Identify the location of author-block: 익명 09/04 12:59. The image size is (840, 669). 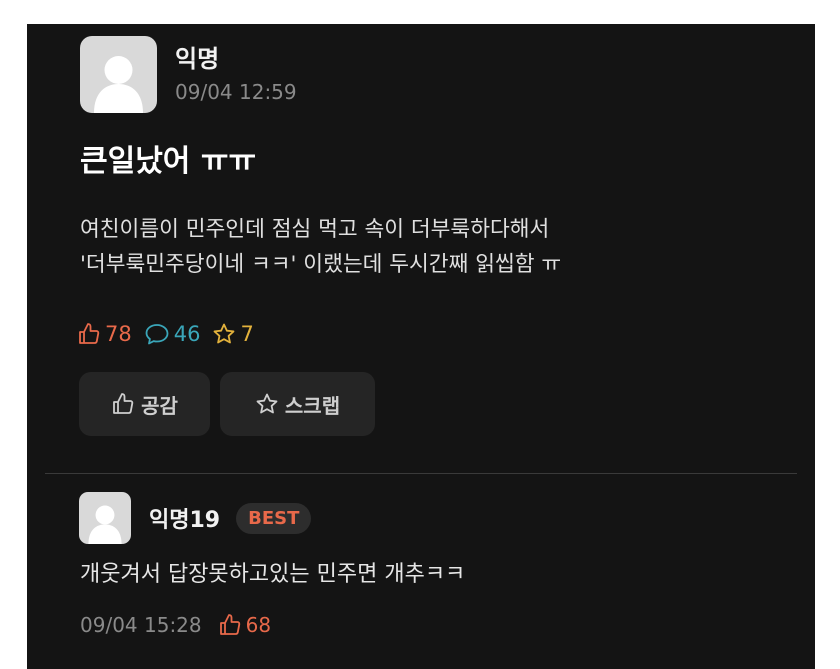
(236, 75).